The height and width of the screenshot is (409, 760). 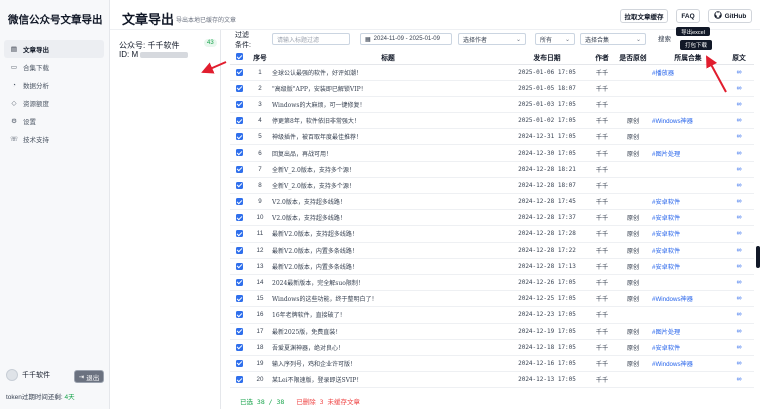 I want to click on table-row: 1 全球公认最强的软件，好评如潮！ 2025-01-06 17:05 千千 #播放器 ∞, so click(x=492, y=72).